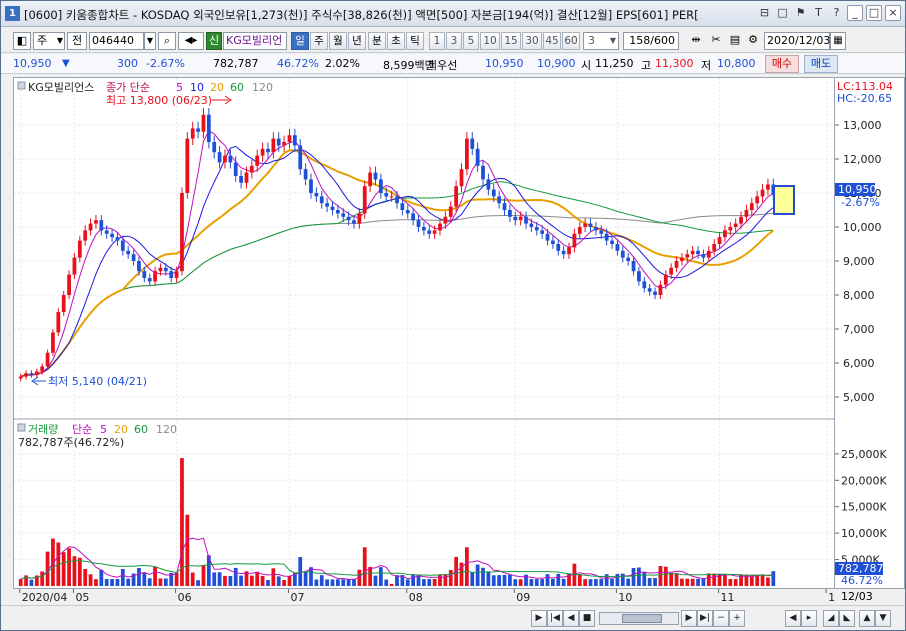 The height and width of the screenshot is (631, 906). Describe the element at coordinates (555, 618) in the screenshot. I see `scroll-first-button: |◀` at that location.